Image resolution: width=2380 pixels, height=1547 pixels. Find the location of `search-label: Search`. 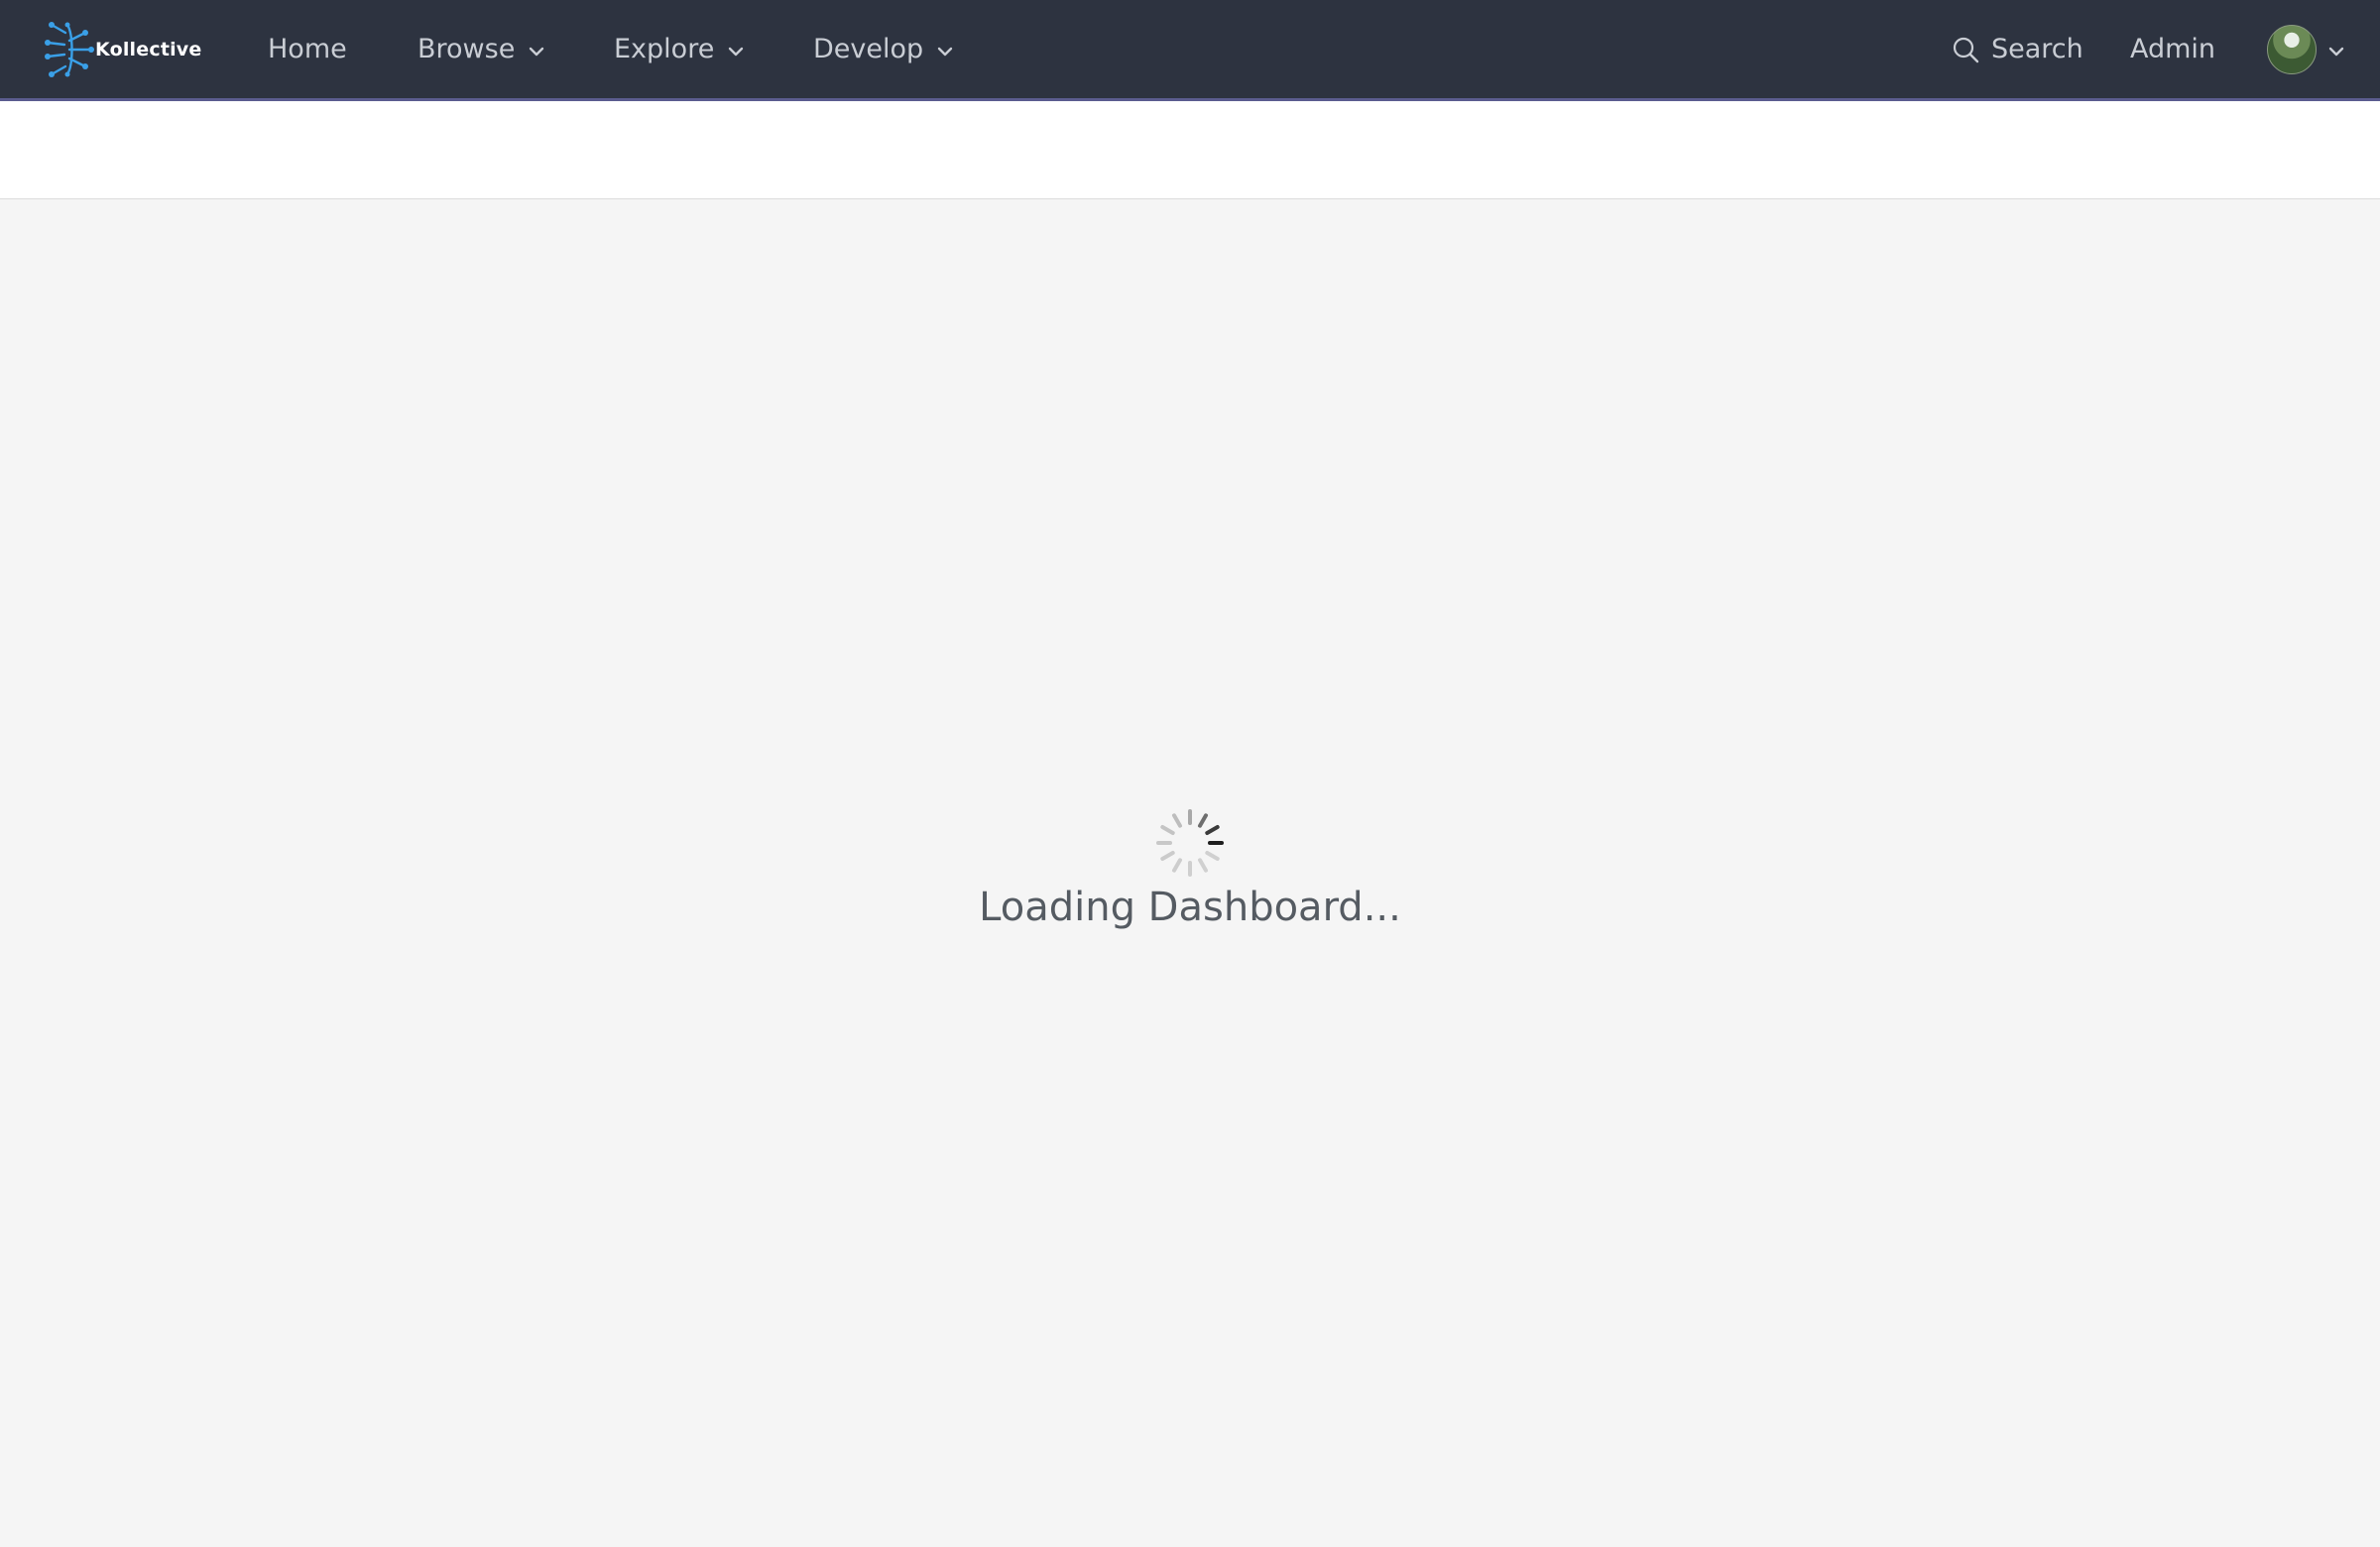

search-label: Search is located at coordinates (2037, 49).